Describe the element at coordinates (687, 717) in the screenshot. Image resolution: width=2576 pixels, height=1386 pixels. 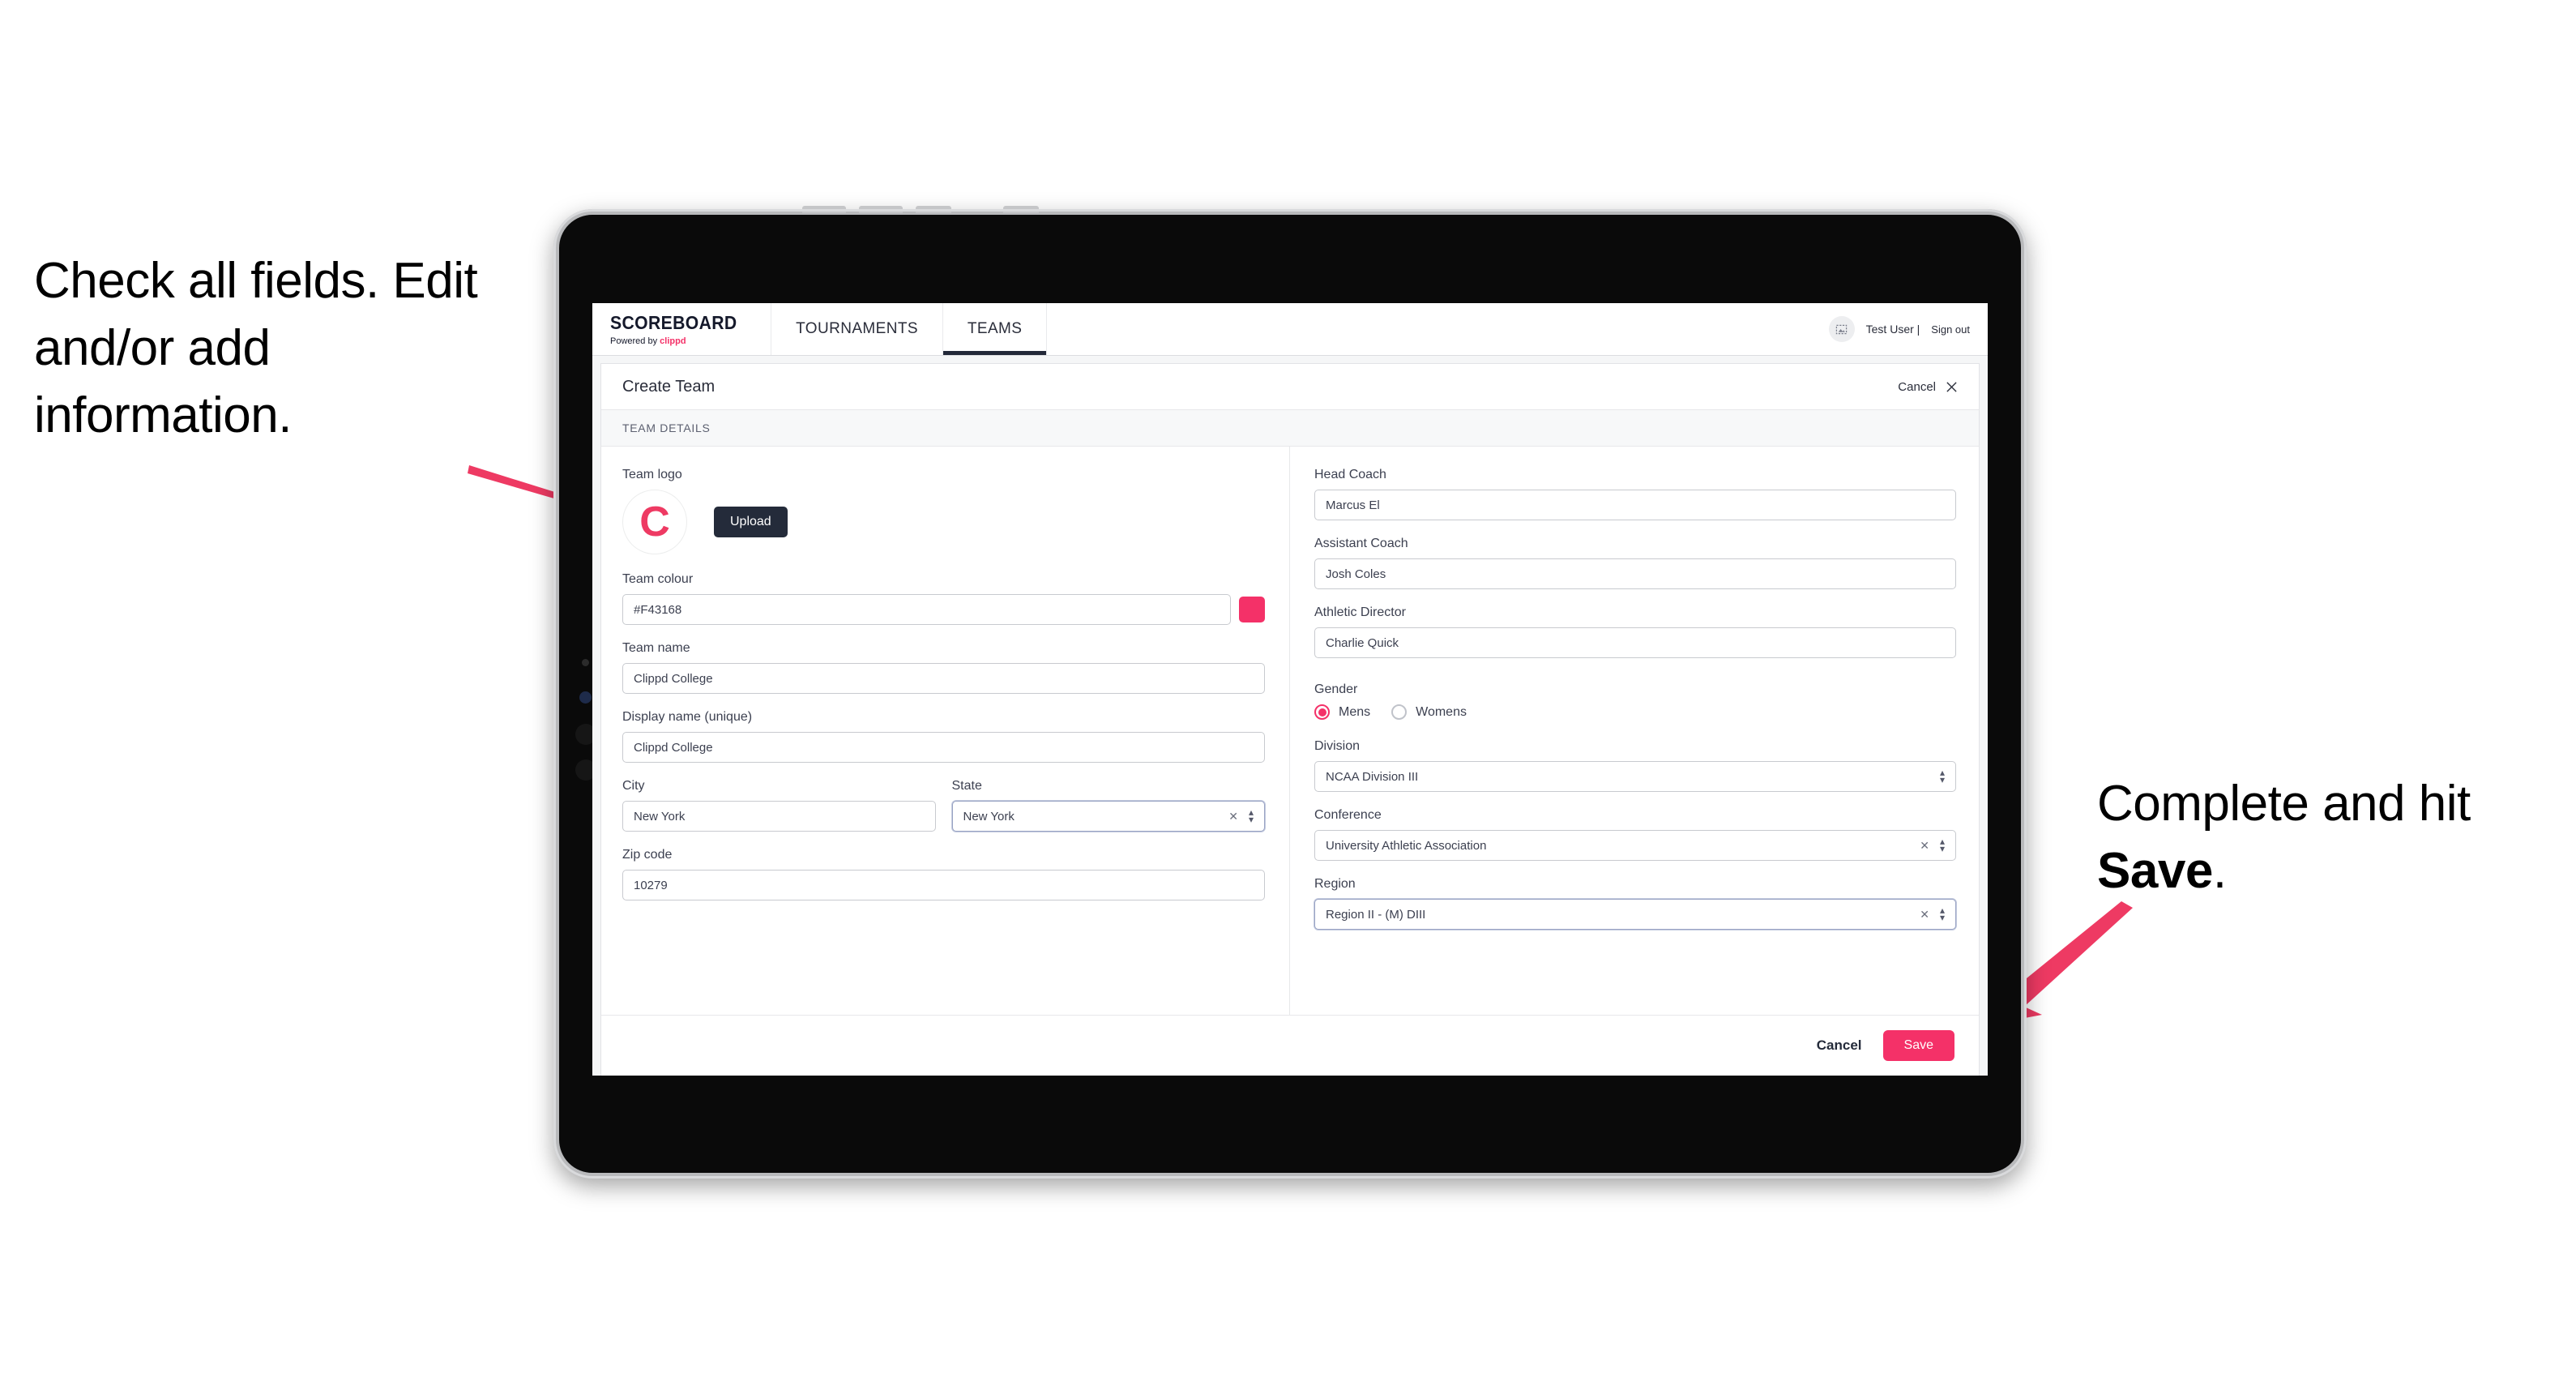
I see `display-name-label: Display name (unique)` at that location.